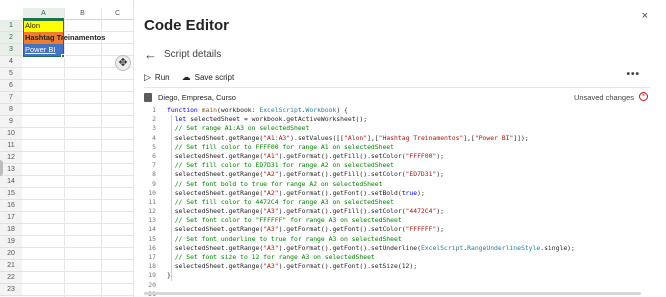  What do you see at coordinates (11, 170) in the screenshot?
I see `row-header: 13` at bounding box center [11, 170].